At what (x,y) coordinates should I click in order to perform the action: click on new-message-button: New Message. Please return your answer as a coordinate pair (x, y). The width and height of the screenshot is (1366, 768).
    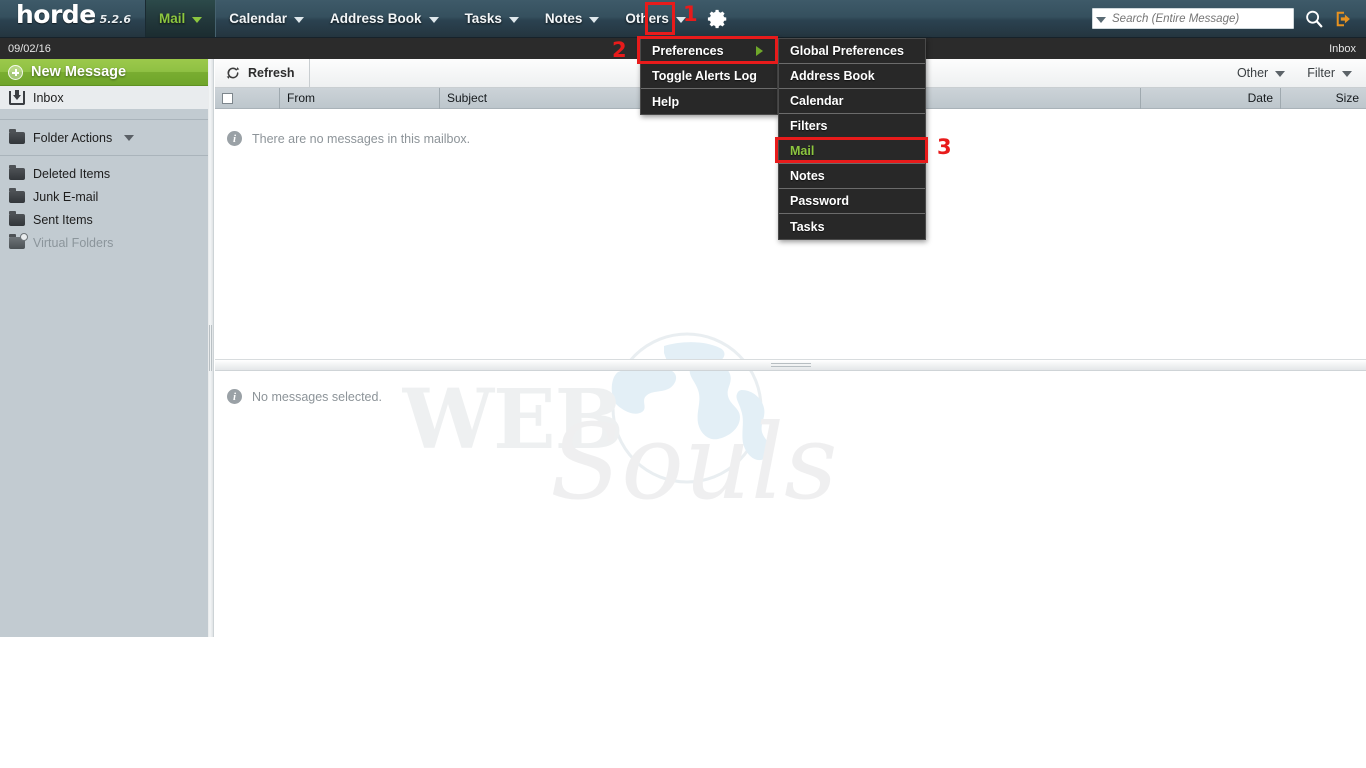
    Looking at the image, I should click on (104, 72).